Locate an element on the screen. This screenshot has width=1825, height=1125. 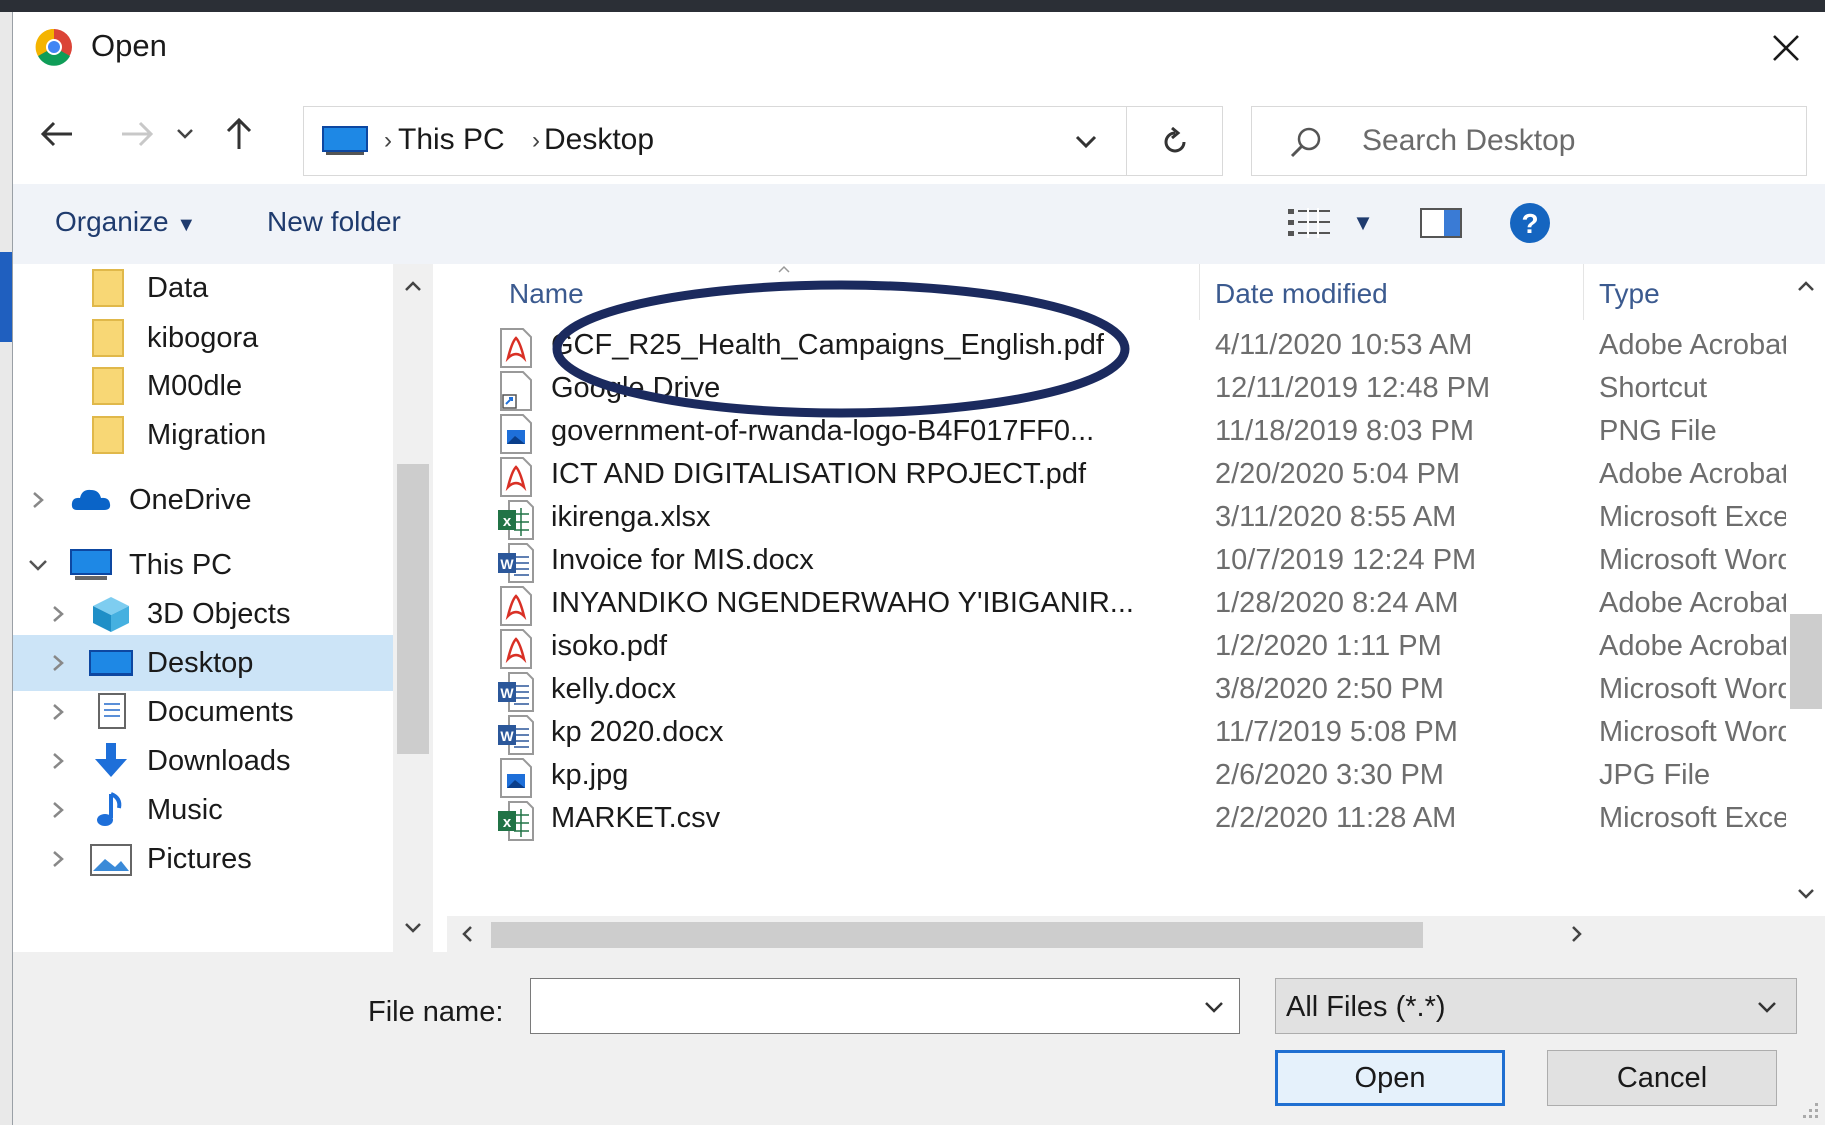
address-history-dropdown is located at coordinates (1086, 142).